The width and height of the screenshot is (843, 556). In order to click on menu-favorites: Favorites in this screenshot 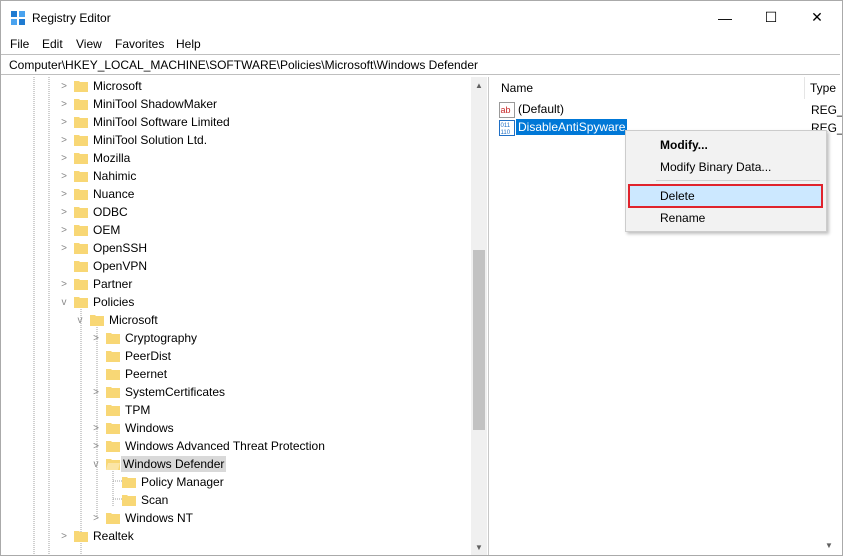, I will do `click(139, 44)`.